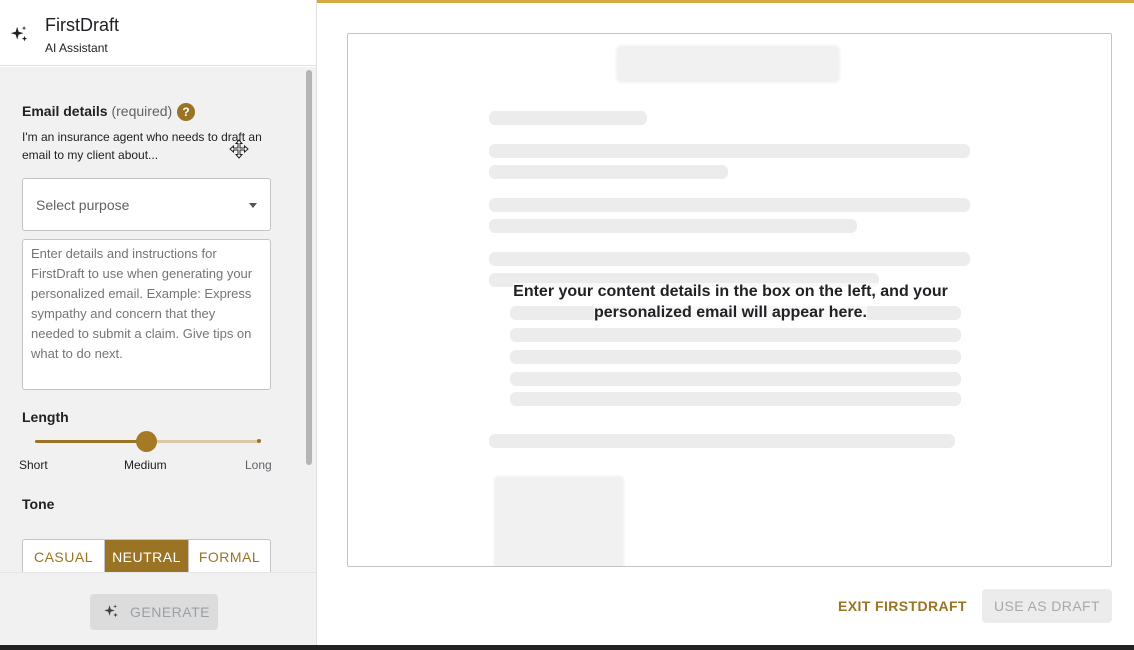 The image size is (1134, 650). I want to click on help-icon: ?, so click(186, 112).